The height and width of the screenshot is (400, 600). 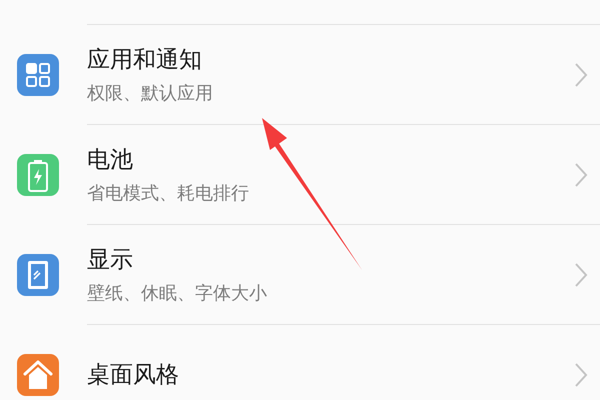 I want to click on app-grid-icon, so click(x=38, y=75).